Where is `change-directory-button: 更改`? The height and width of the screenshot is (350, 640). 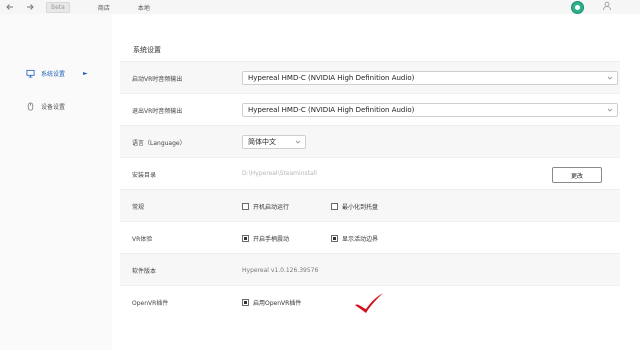
change-directory-button: 更改 is located at coordinates (577, 175).